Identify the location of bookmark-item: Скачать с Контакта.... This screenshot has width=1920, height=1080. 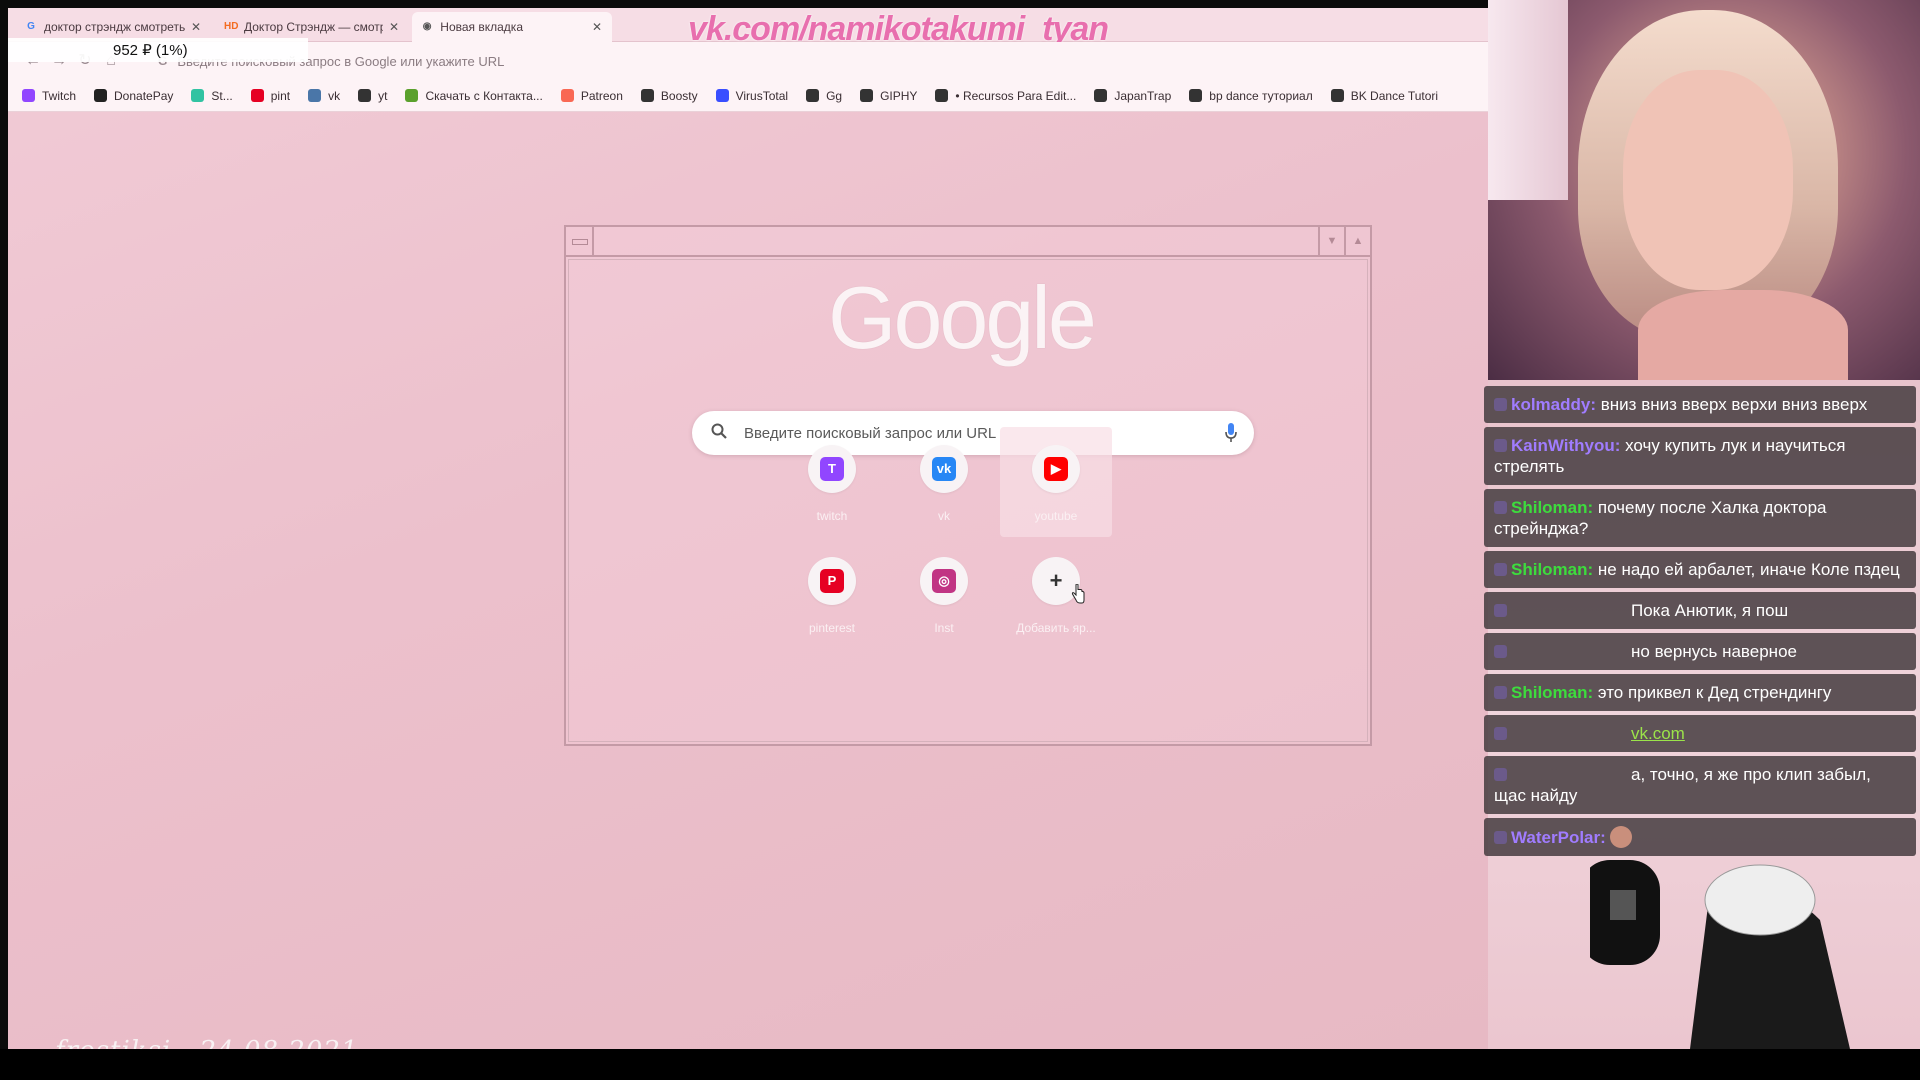
(474, 95).